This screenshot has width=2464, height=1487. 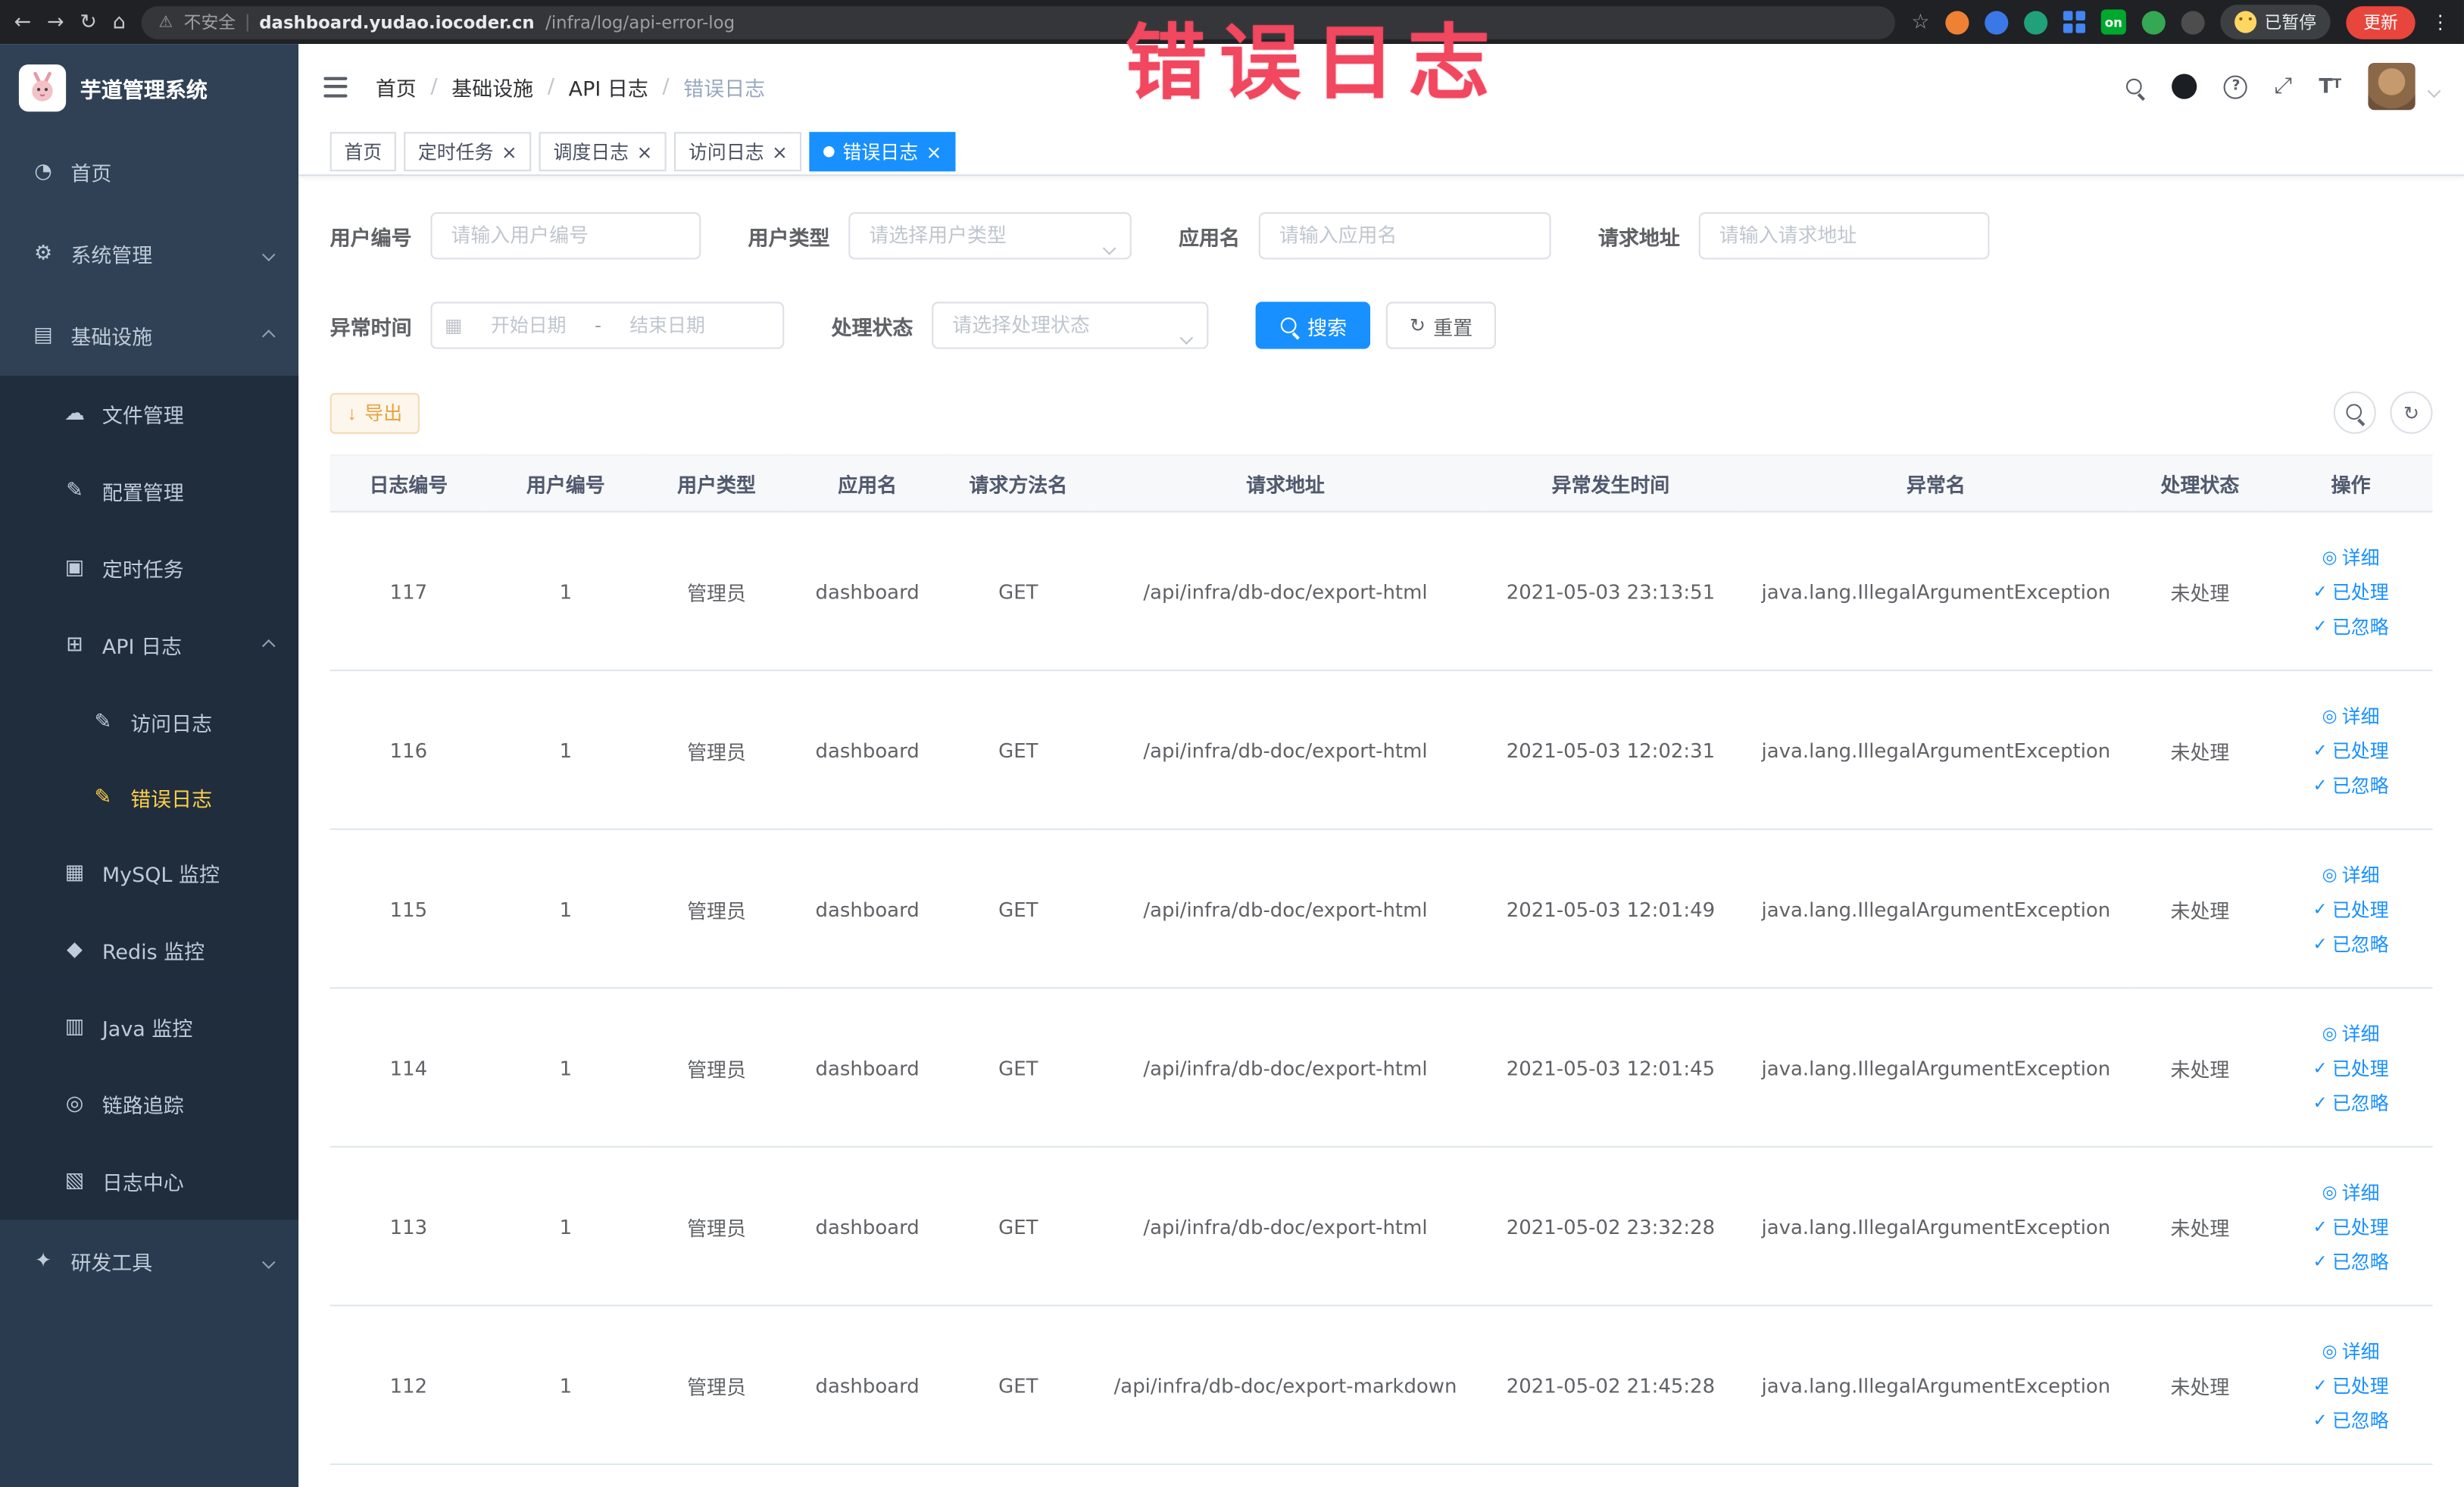 I want to click on sidebar-item-error-log: ✎ 错误日志, so click(x=149, y=797).